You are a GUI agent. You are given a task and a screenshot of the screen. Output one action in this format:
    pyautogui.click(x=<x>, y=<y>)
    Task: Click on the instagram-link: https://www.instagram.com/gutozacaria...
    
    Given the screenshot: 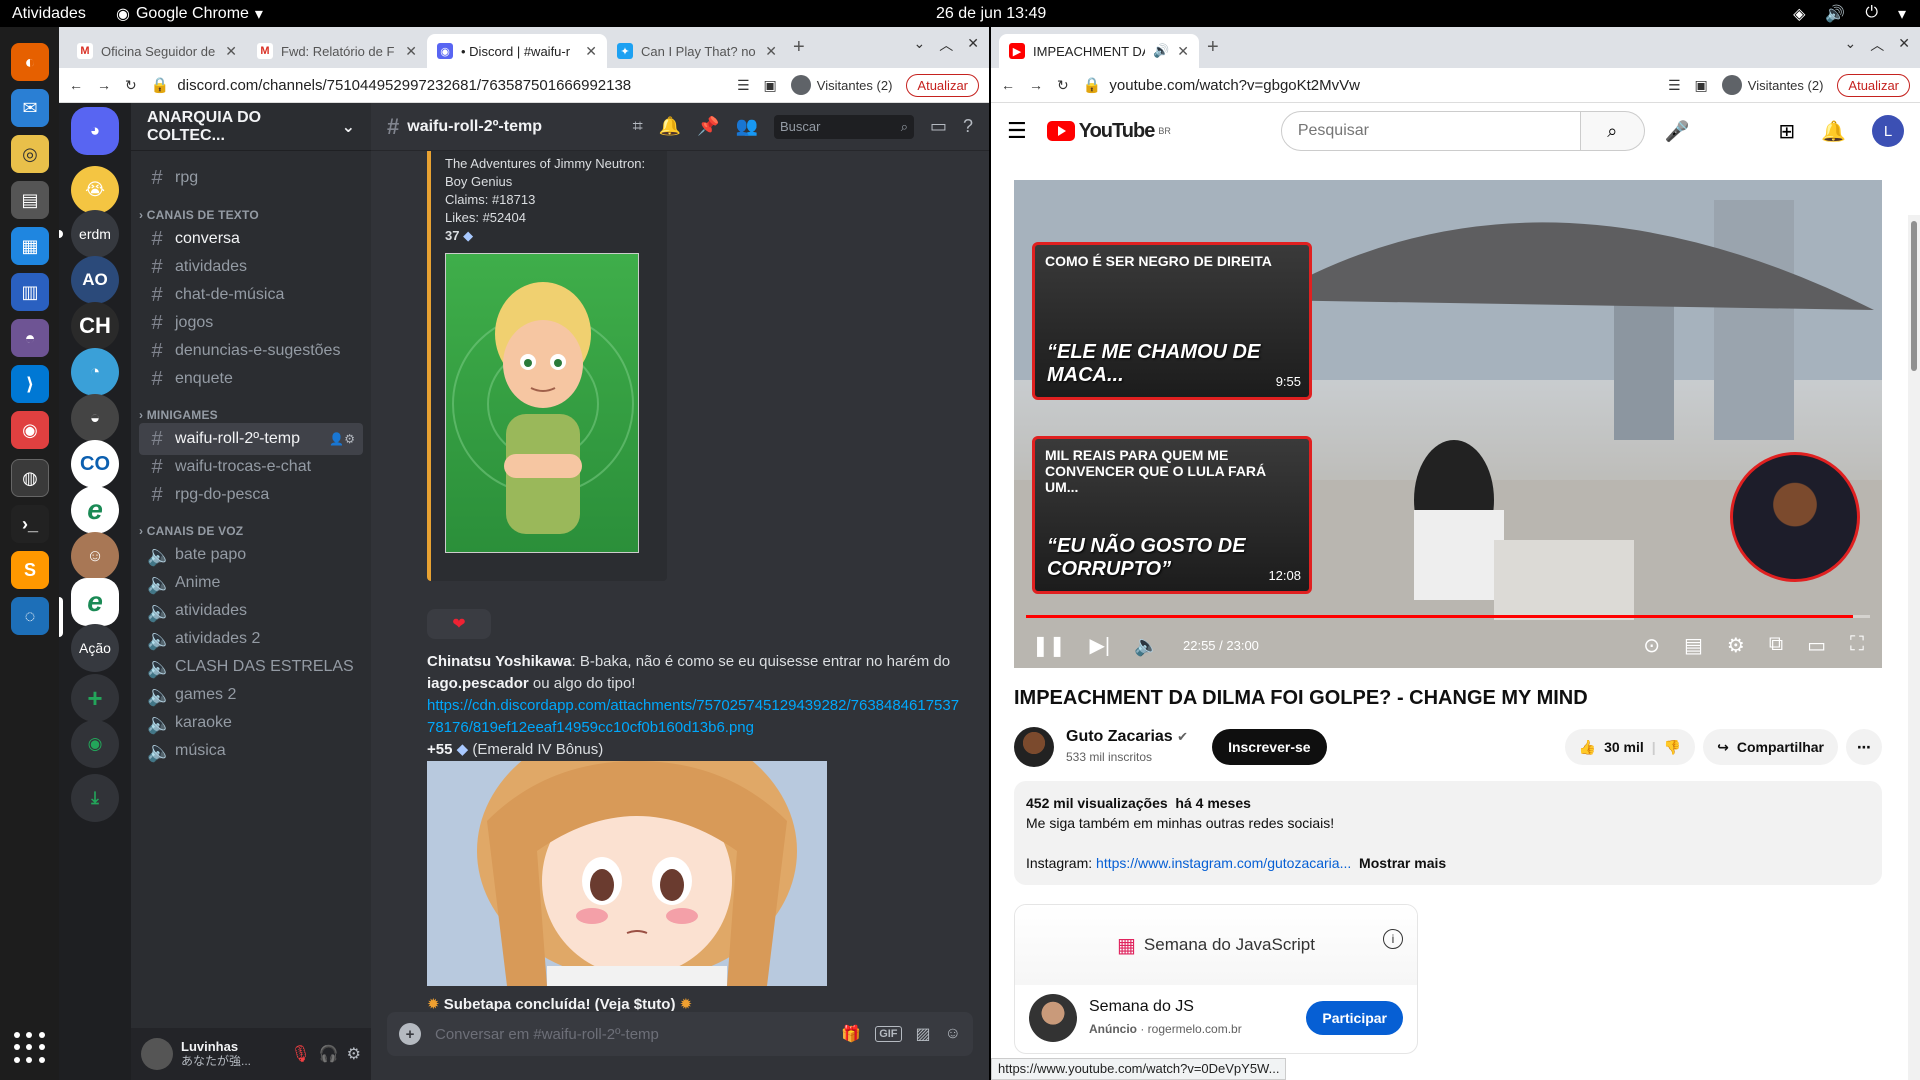 What is the action you would take?
    pyautogui.click(x=1223, y=863)
    